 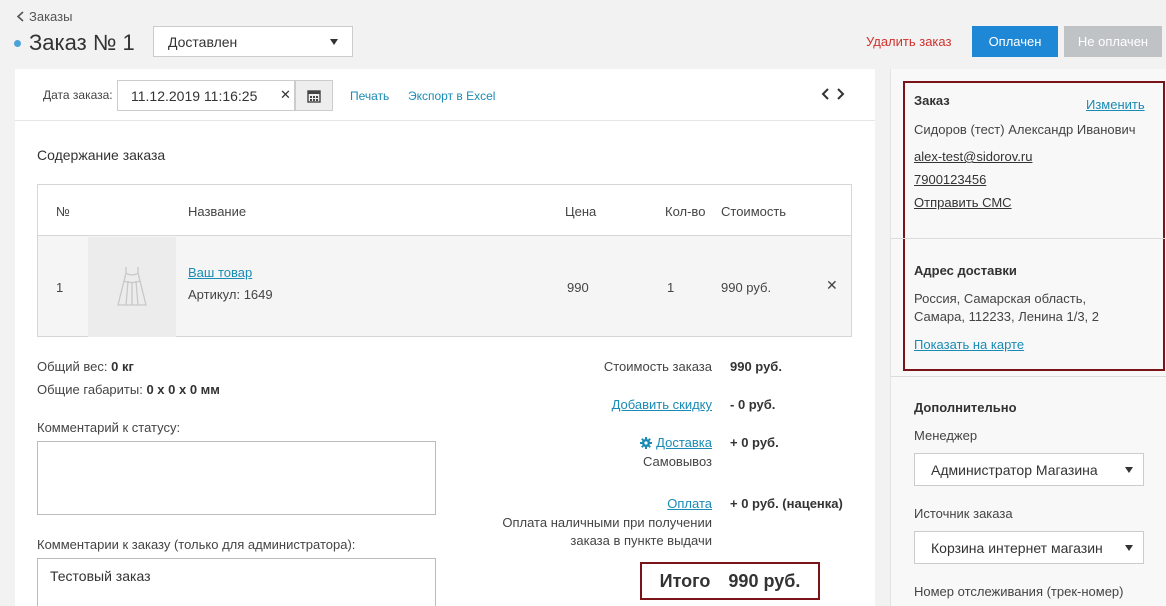 What do you see at coordinates (1014, 469) in the screenshot?
I see `manager-value: Администратор Магазина` at bounding box center [1014, 469].